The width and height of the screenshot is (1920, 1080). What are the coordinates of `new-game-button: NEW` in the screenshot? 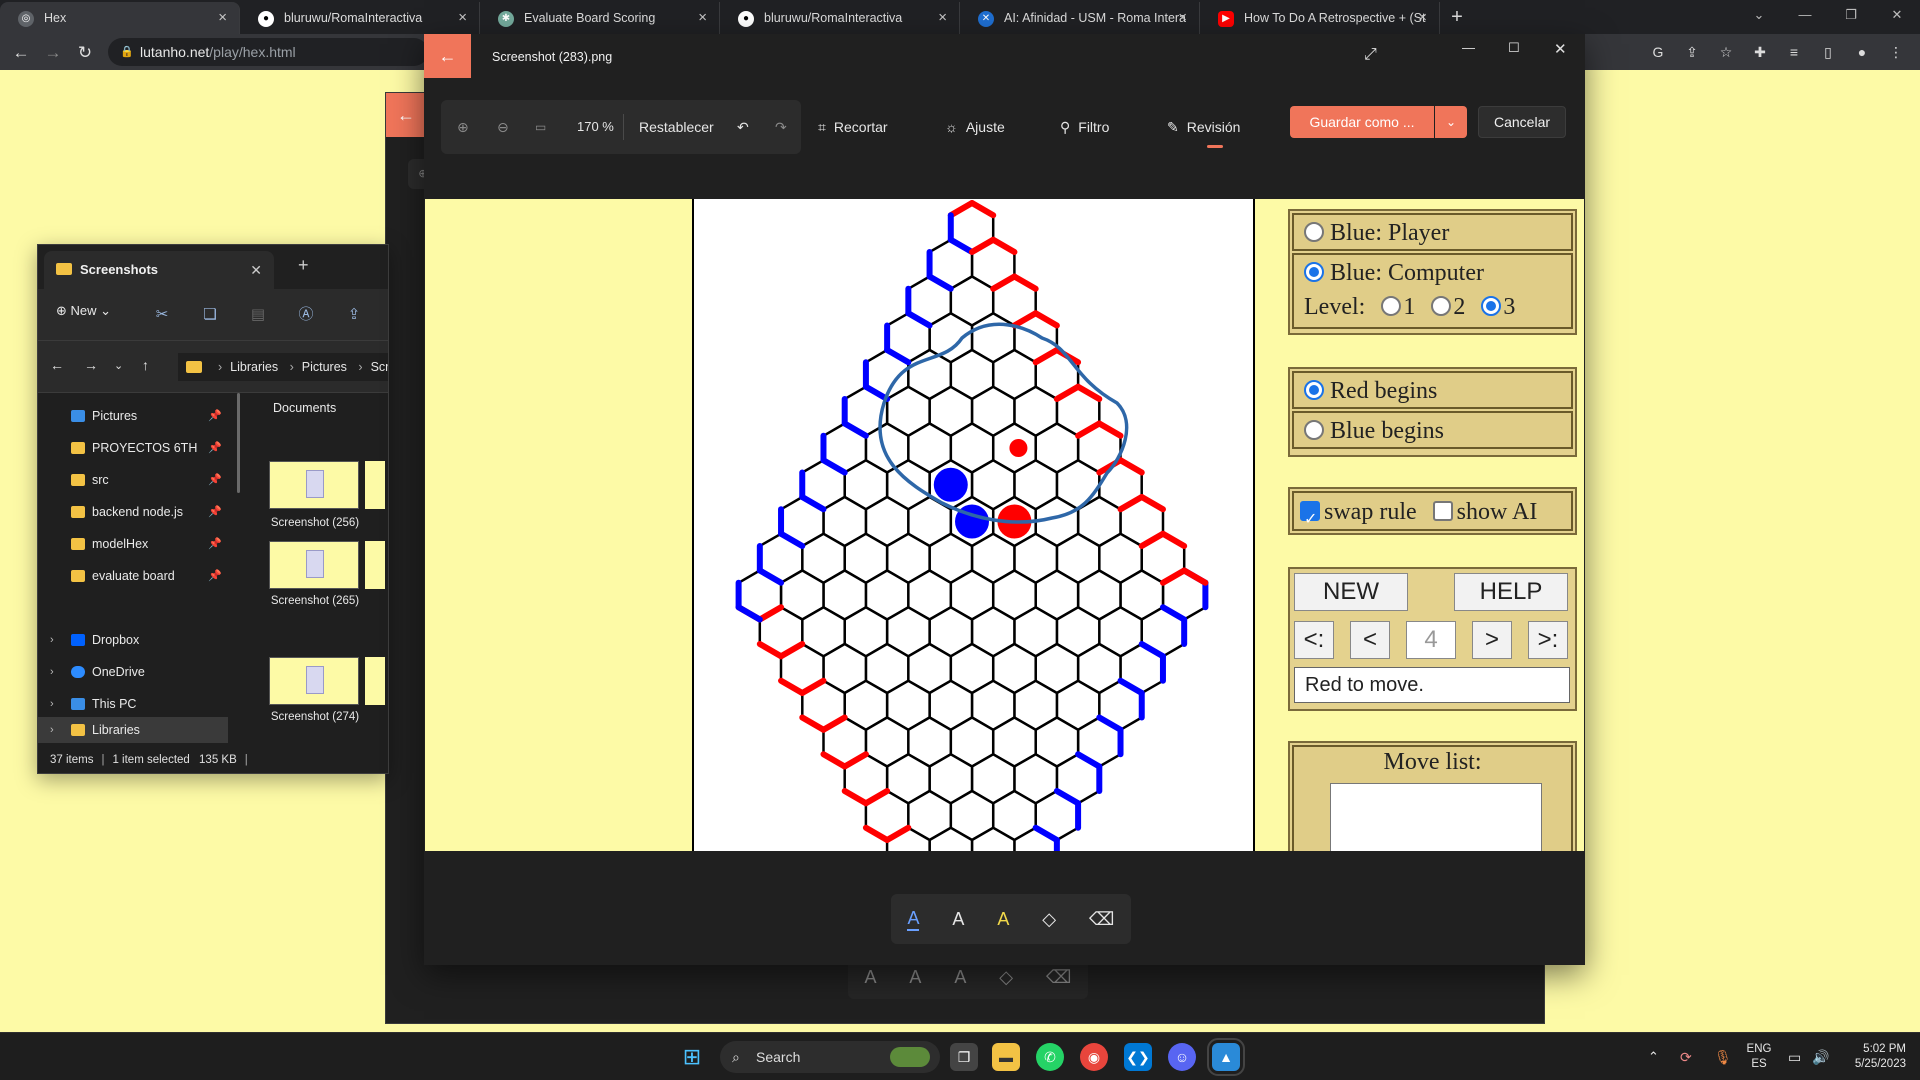 It's located at (1351, 592).